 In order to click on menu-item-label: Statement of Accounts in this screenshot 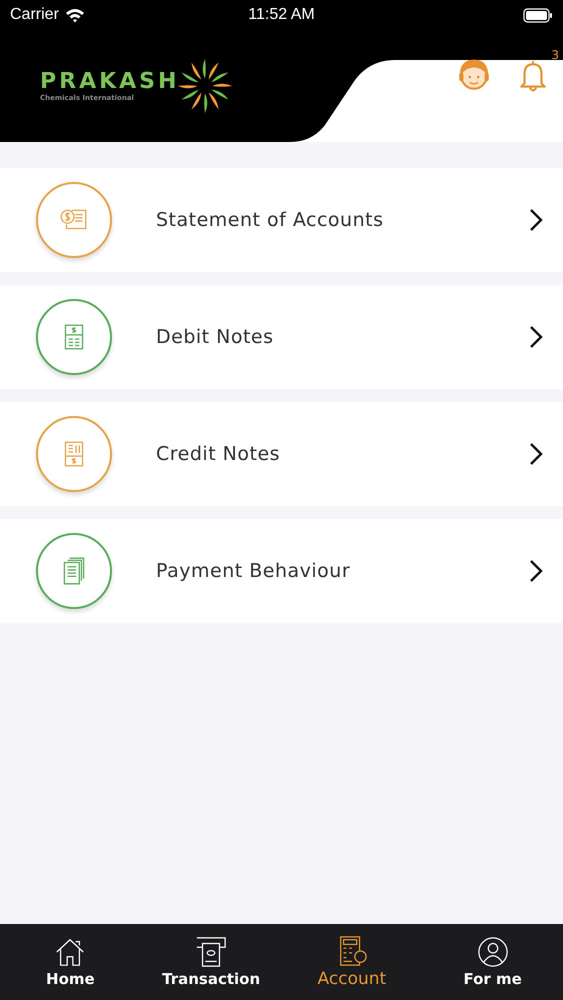, I will do `click(270, 220)`.